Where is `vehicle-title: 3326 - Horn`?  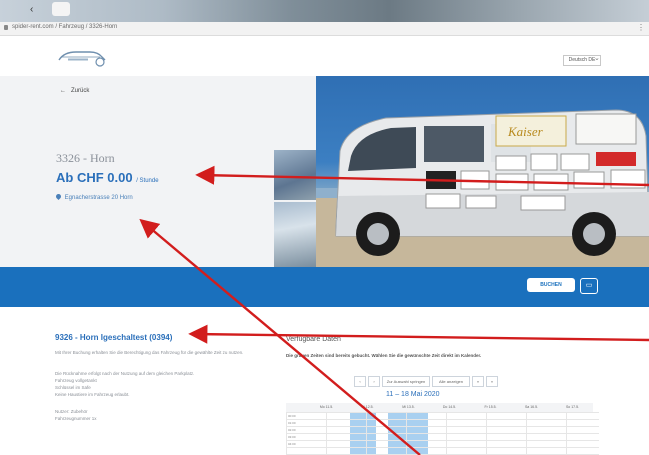 vehicle-title: 3326 - Horn is located at coordinates (85, 158).